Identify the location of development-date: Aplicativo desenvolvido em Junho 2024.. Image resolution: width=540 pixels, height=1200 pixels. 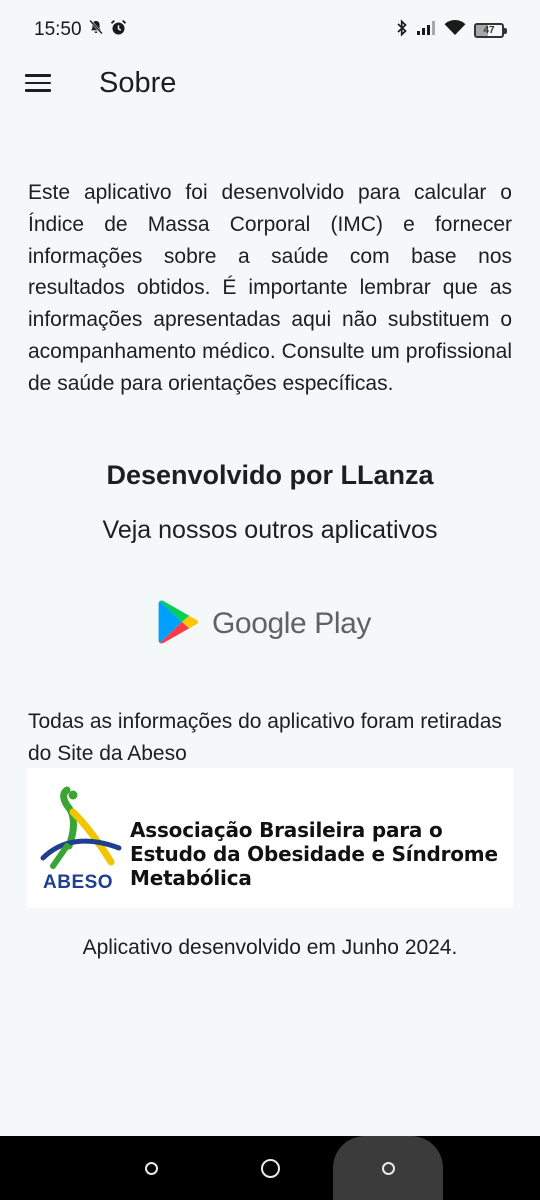
(270, 947).